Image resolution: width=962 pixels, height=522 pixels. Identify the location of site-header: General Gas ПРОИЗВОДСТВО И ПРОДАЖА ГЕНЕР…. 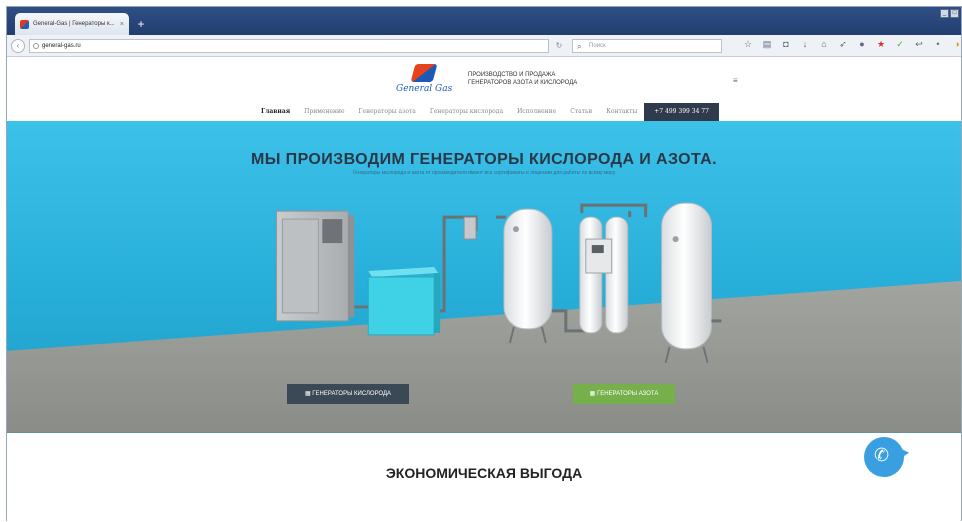
(484, 80).